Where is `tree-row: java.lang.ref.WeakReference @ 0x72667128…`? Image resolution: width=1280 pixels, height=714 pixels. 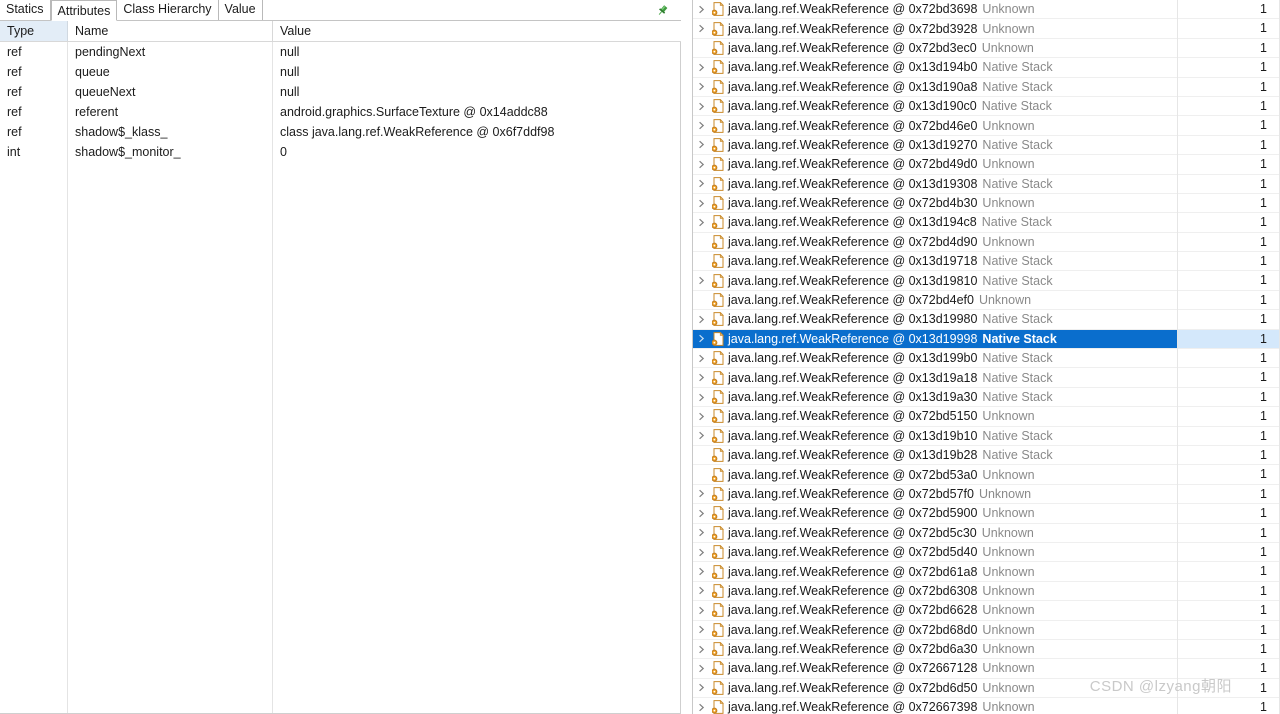 tree-row: java.lang.ref.WeakReference @ 0x72667128… is located at coordinates (986, 669).